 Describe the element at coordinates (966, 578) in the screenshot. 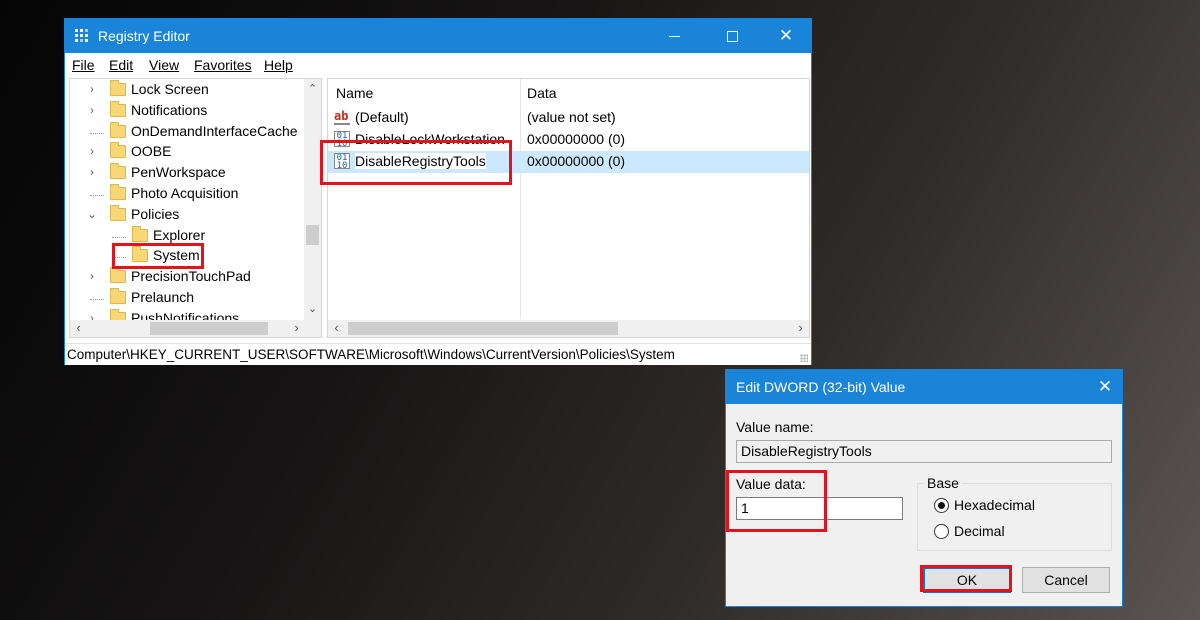

I see `highlight-box-ok` at that location.